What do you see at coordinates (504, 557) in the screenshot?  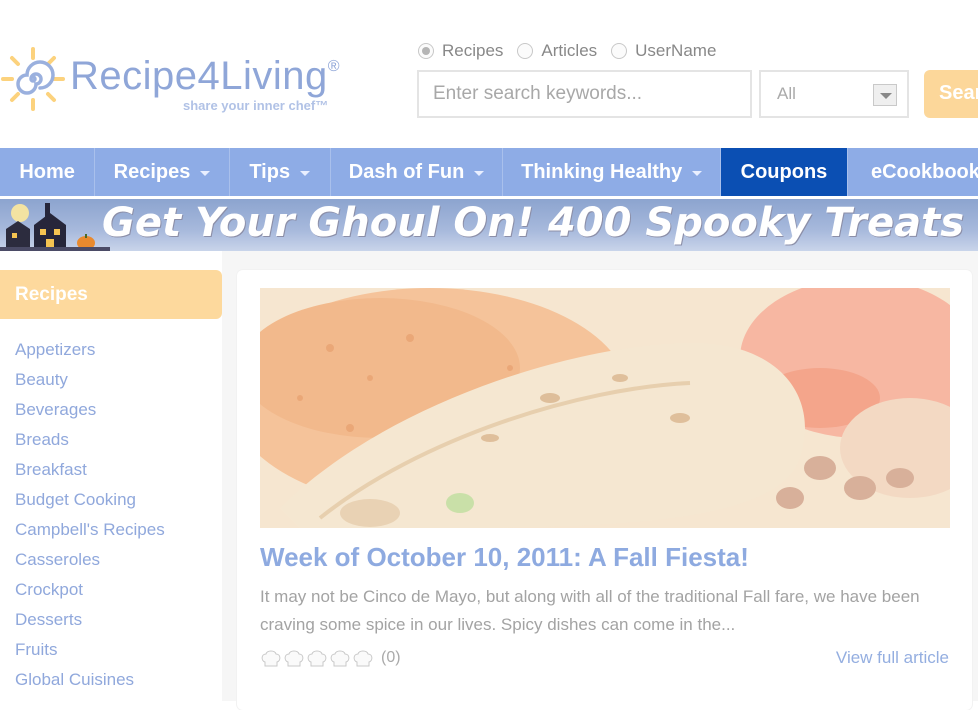 I see `article-title-link: Week of October 10, 2011: A Fall Fiesta!` at bounding box center [504, 557].